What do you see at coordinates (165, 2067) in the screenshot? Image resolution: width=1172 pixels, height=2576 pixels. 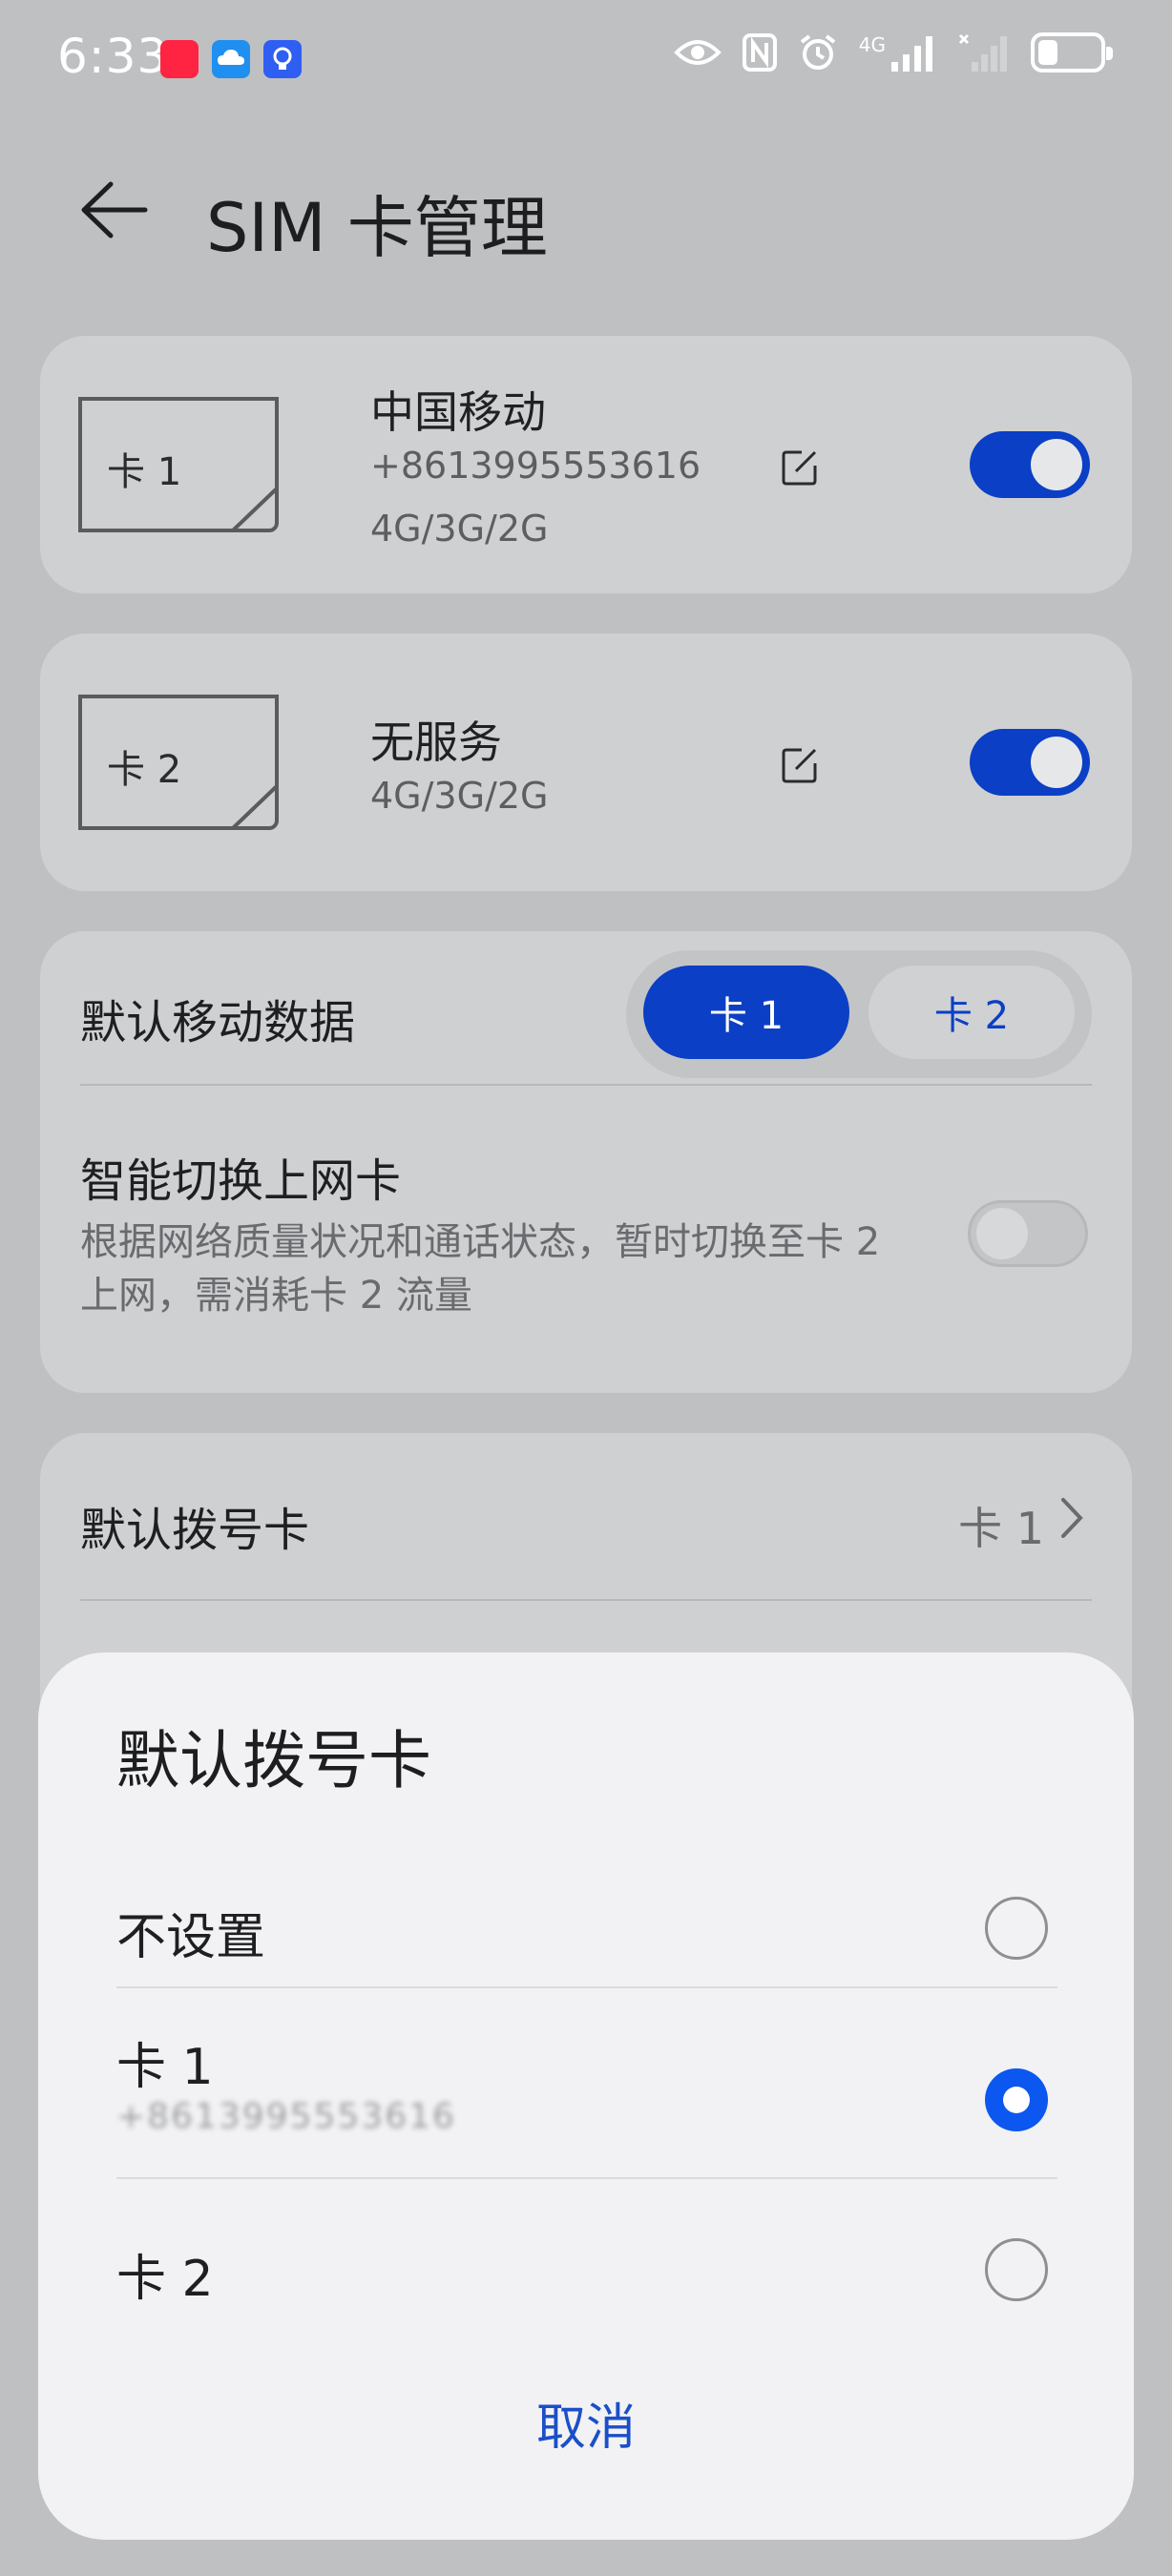 I see `option-label: 卡 1` at bounding box center [165, 2067].